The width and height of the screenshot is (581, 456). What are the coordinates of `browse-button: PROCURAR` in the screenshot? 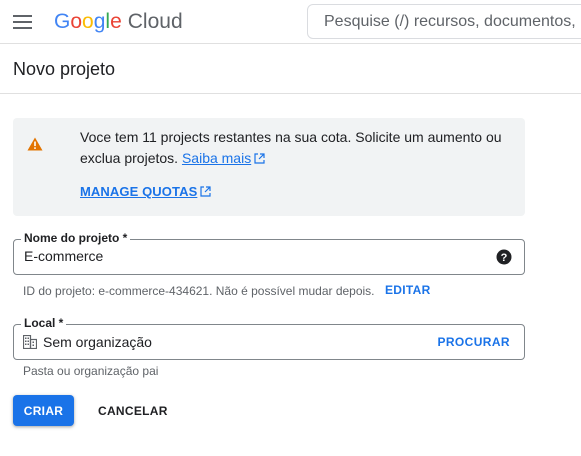 It's located at (473, 342).